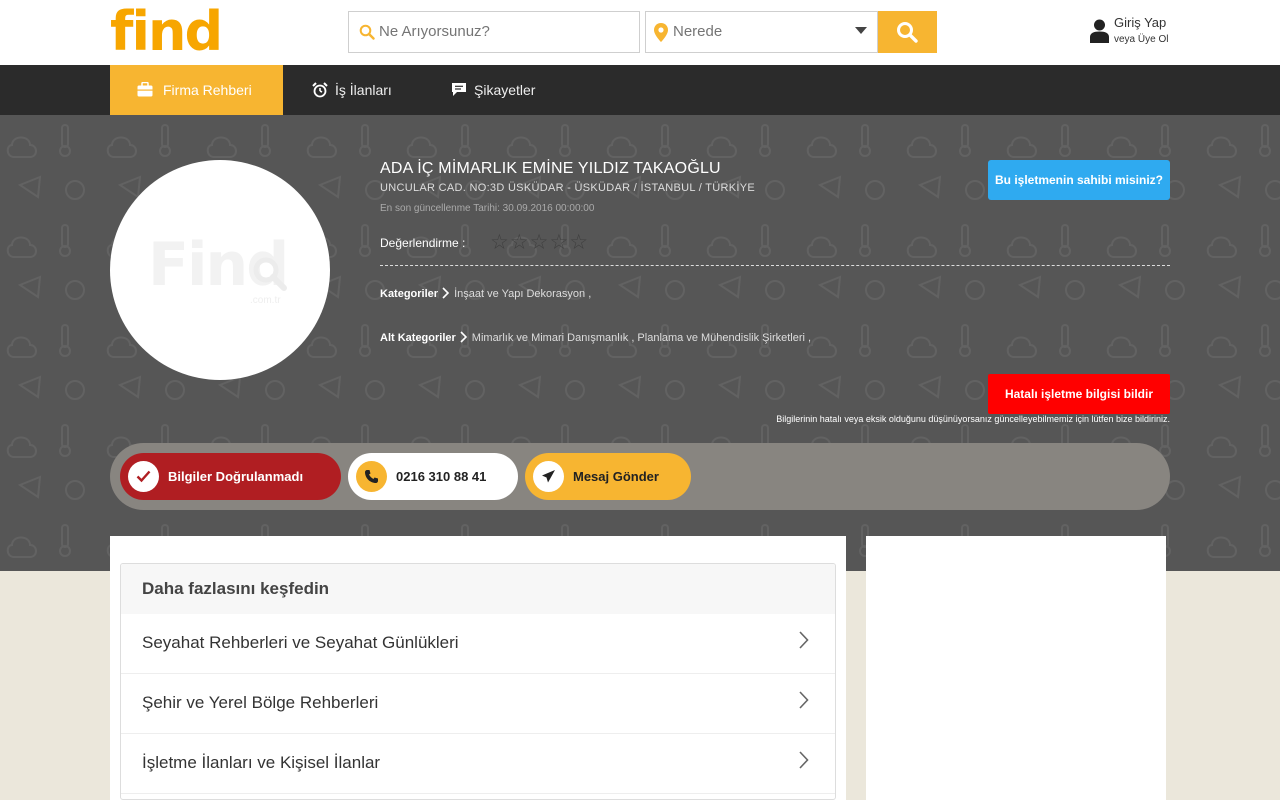 This screenshot has height=800, width=1280. Describe the element at coordinates (1141, 39) in the screenshot. I see `register-link: veya Üye Ol` at that location.